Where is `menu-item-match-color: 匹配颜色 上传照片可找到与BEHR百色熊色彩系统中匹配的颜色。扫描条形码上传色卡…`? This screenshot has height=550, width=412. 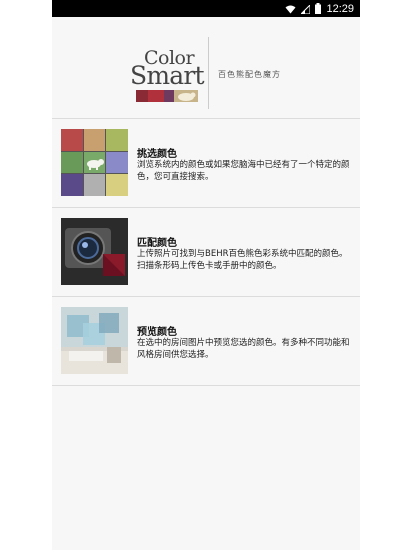 menu-item-match-color: 匹配颜色 上传照片可找到与BEHR百色熊色彩系统中匹配的颜色。扫描条形码上传色卡… is located at coordinates (206, 252).